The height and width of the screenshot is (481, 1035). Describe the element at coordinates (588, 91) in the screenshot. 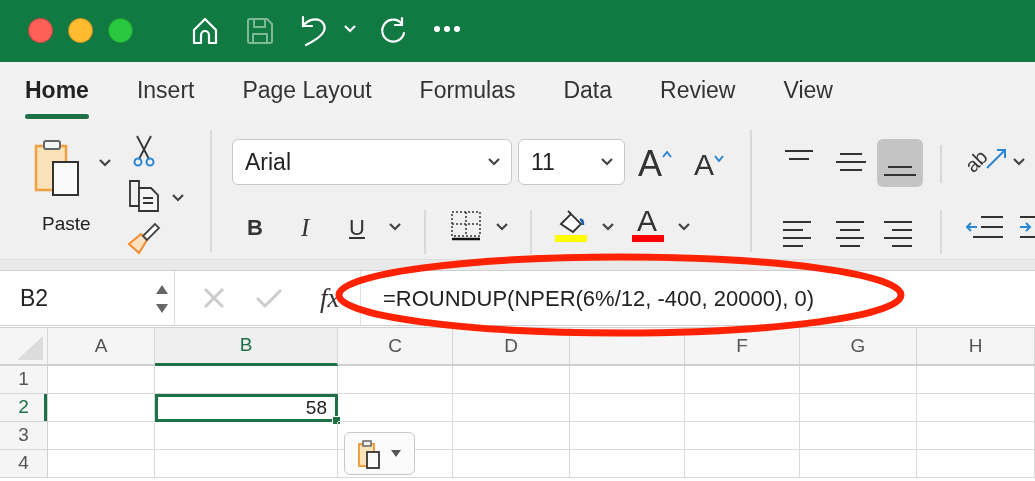

I see `ribbon-tab: Data` at that location.